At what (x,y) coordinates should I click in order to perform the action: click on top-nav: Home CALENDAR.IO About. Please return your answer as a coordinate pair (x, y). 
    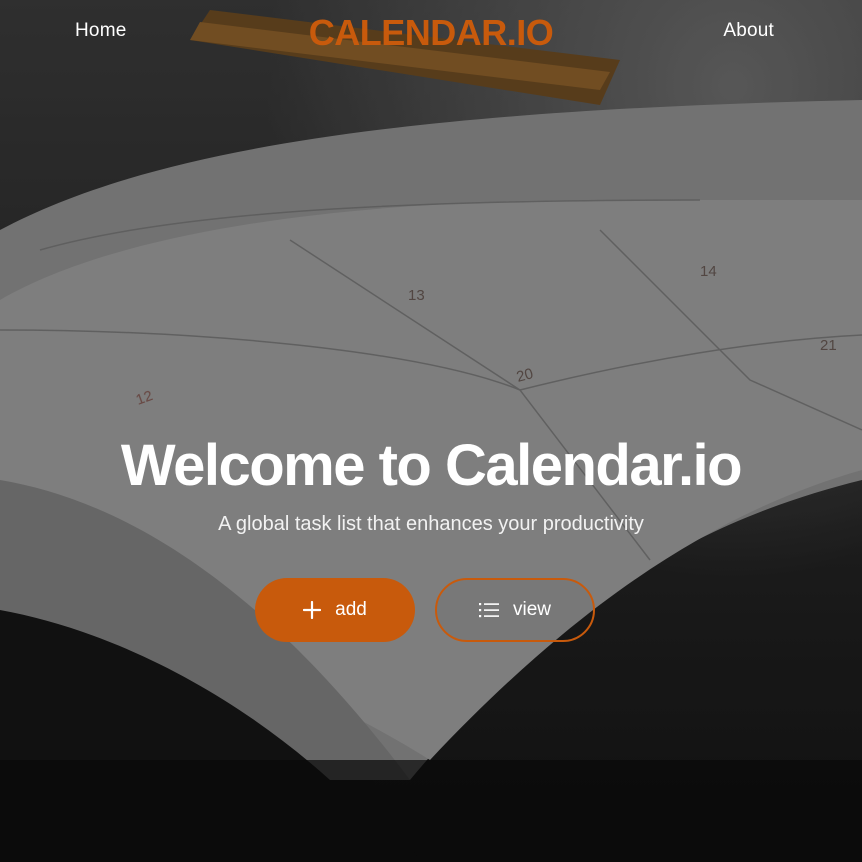
    Looking at the image, I should click on (431, 32).